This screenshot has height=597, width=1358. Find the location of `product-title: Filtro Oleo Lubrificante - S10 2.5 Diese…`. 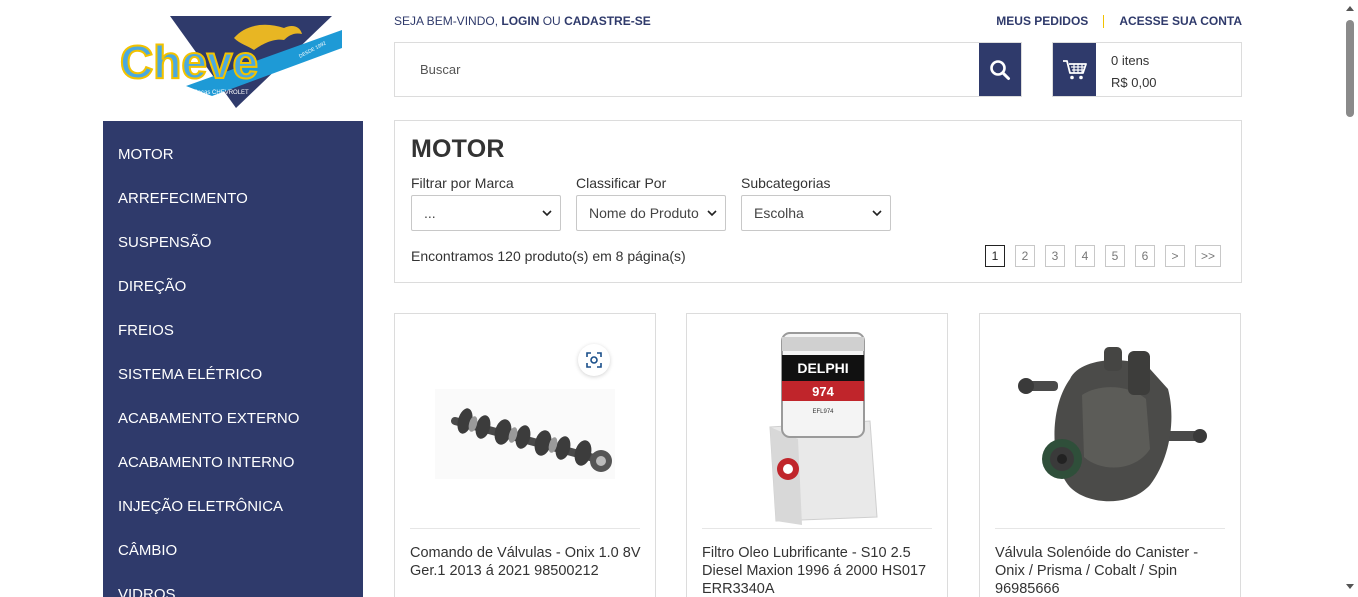

product-title: Filtro Oleo Lubrificante - S10 2.5 Diese… is located at coordinates (818, 570).